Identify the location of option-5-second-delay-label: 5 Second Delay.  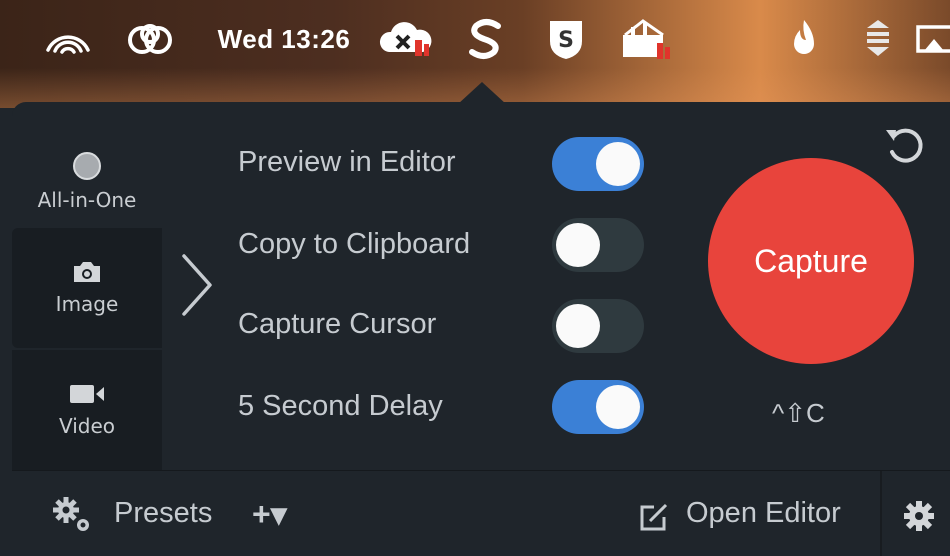
(340, 406).